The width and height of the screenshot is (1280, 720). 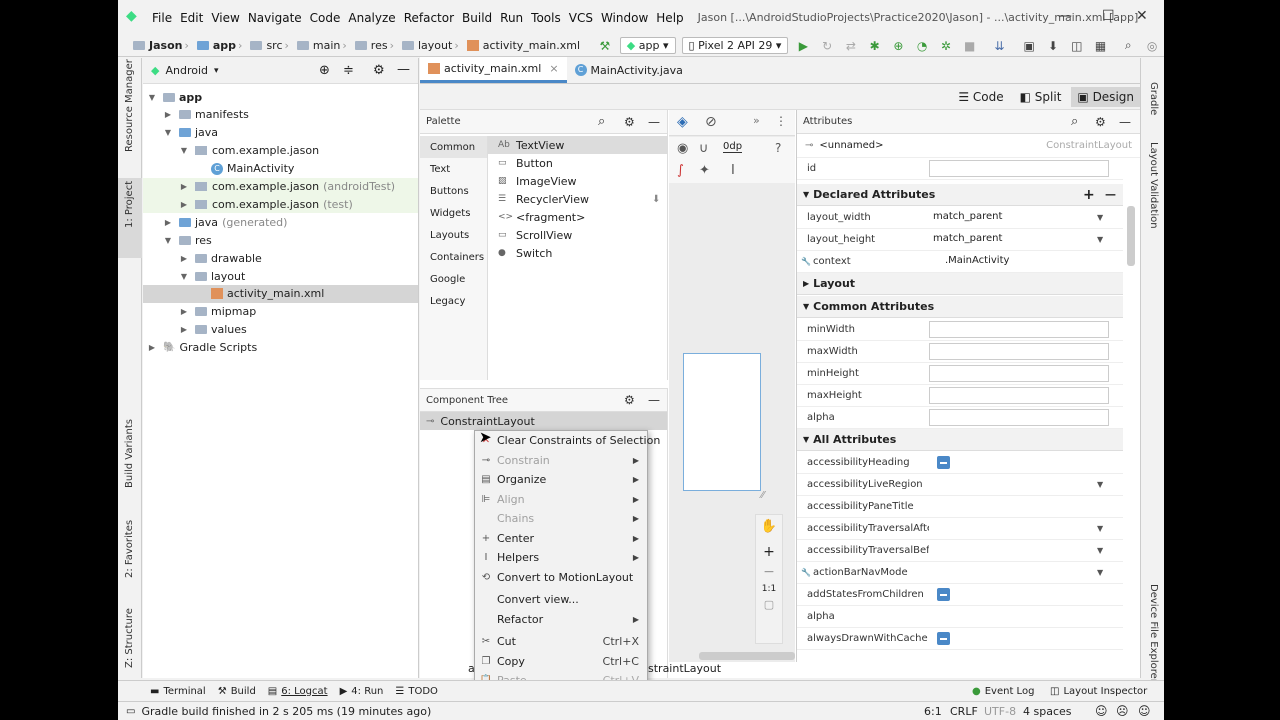 What do you see at coordinates (568, 441) in the screenshot?
I see `context-menu-item: ✕ Clear Constraints of Selection` at bounding box center [568, 441].